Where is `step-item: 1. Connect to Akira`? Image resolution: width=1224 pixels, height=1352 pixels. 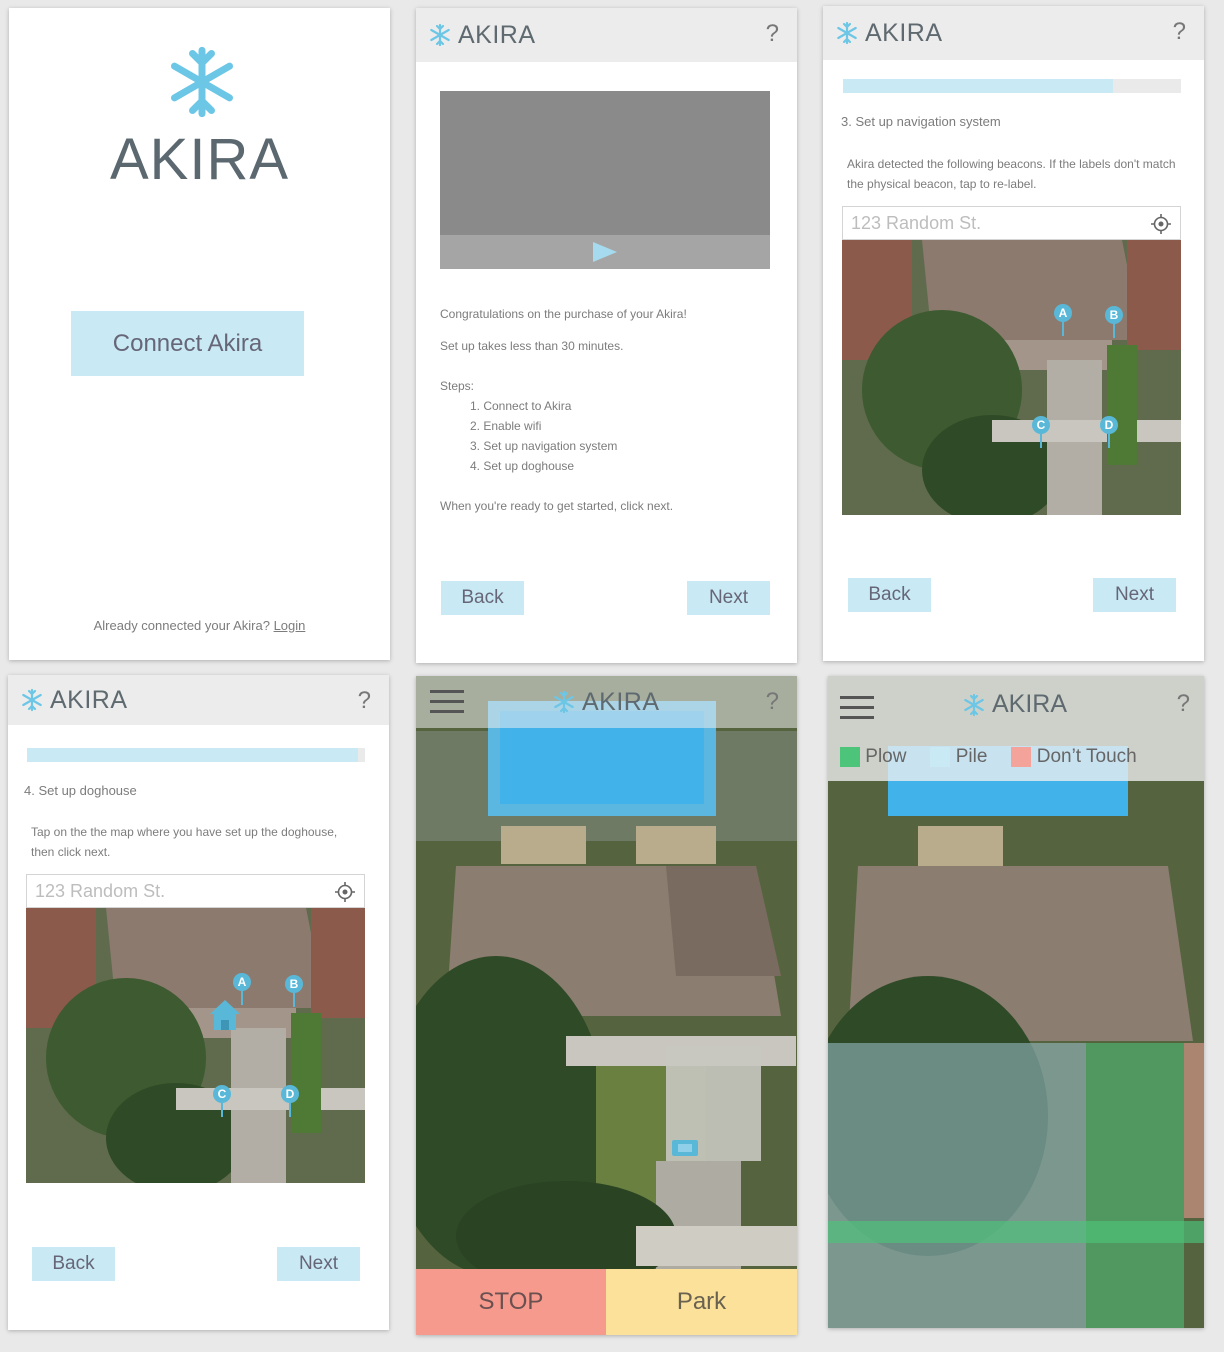
step-item: 1. Connect to Akira is located at coordinates (521, 406).